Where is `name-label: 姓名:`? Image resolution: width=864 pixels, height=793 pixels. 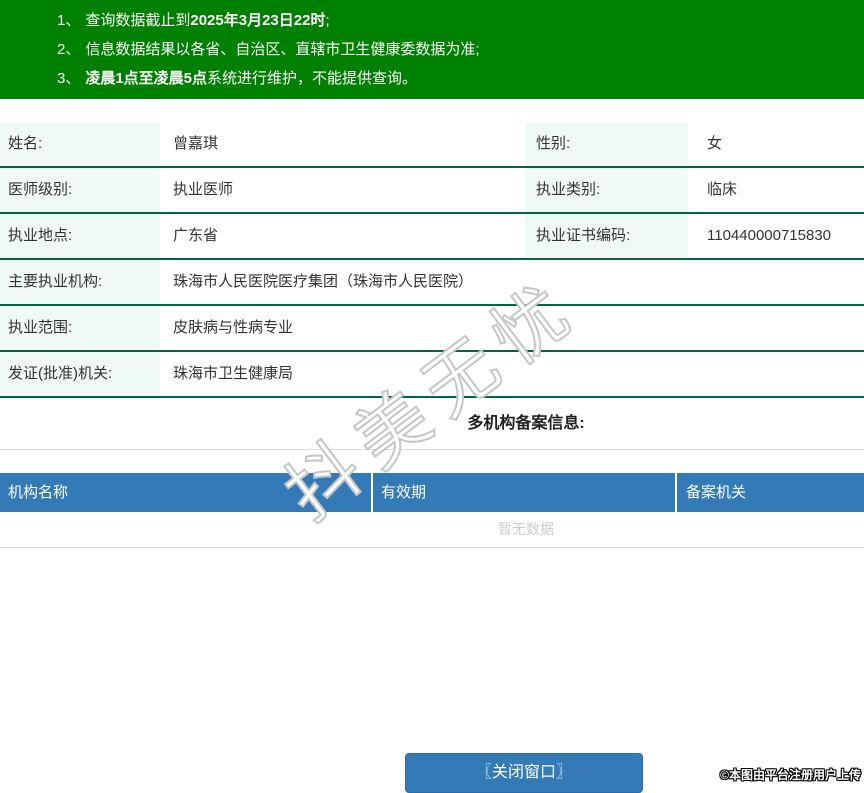
name-label: 姓名: is located at coordinates (80, 144).